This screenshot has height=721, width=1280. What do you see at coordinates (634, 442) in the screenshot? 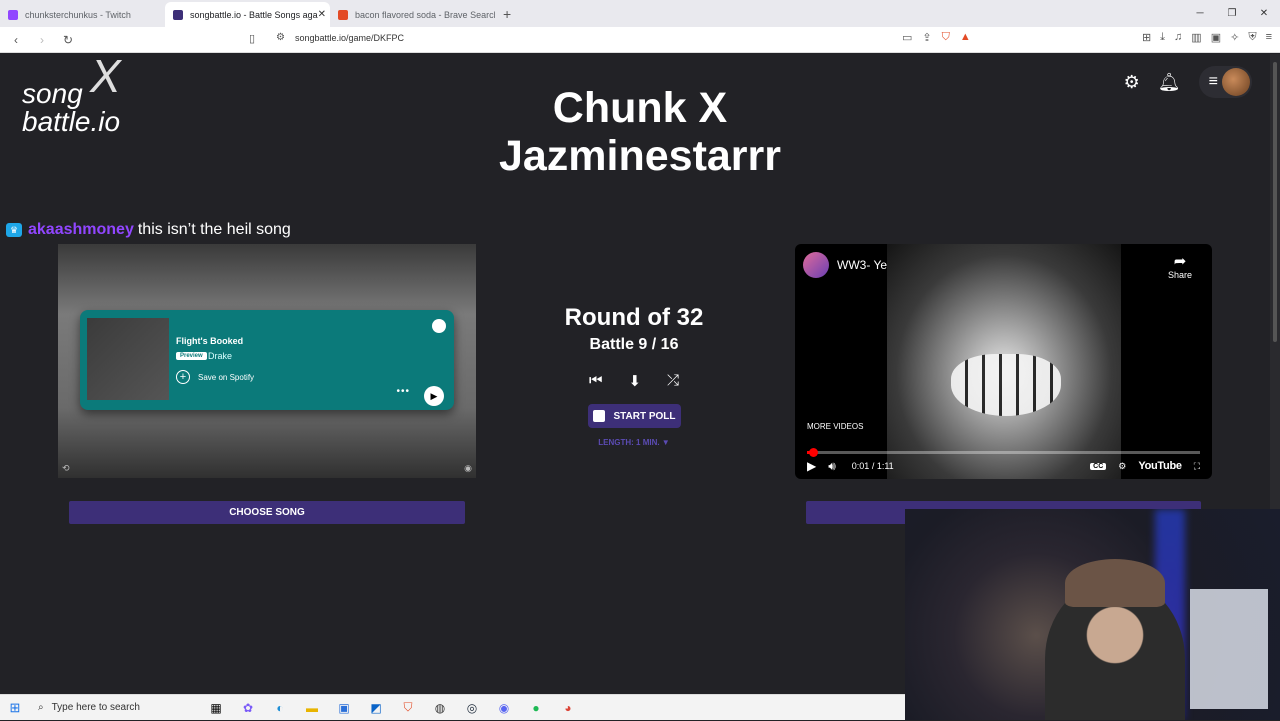
I see `poll-length-select: LENGTH: 1 MIN. ▼` at bounding box center [634, 442].